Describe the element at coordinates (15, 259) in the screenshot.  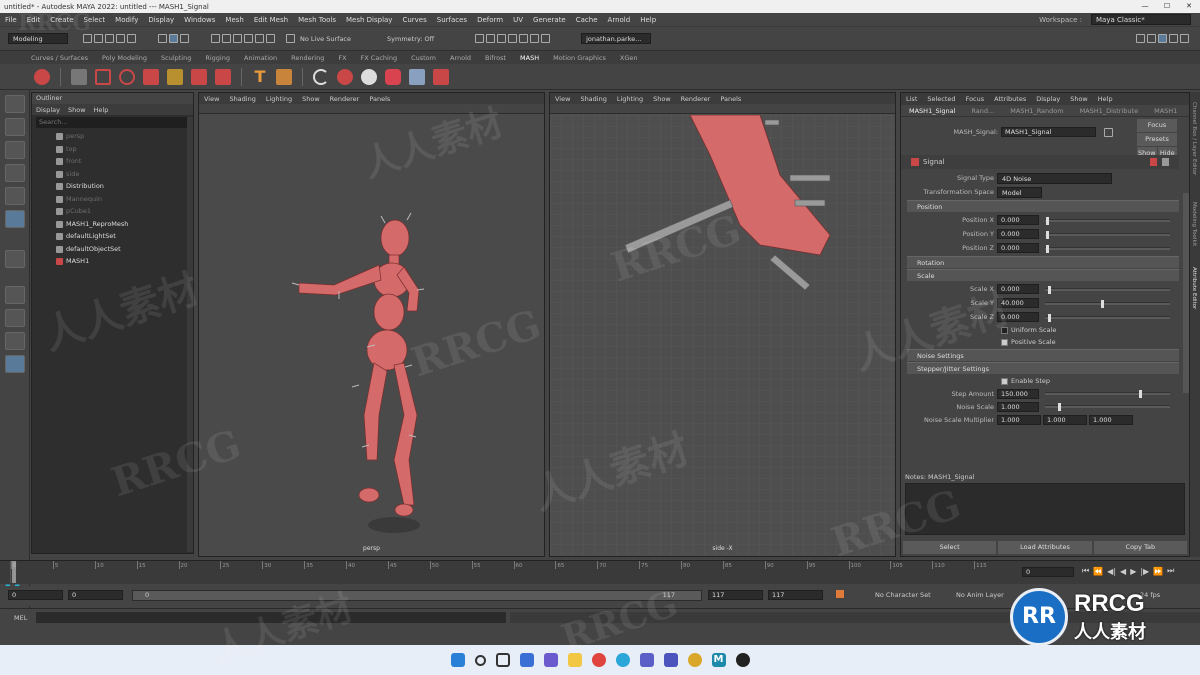
I see `last-tool-icon` at that location.